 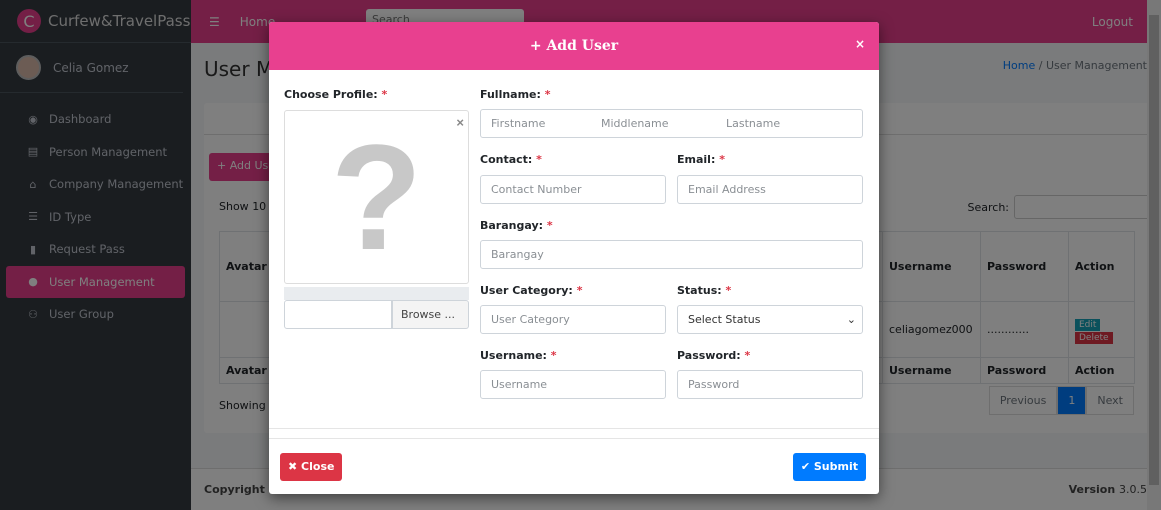 What do you see at coordinates (701, 159) in the screenshot?
I see `email-label: Email: *` at bounding box center [701, 159].